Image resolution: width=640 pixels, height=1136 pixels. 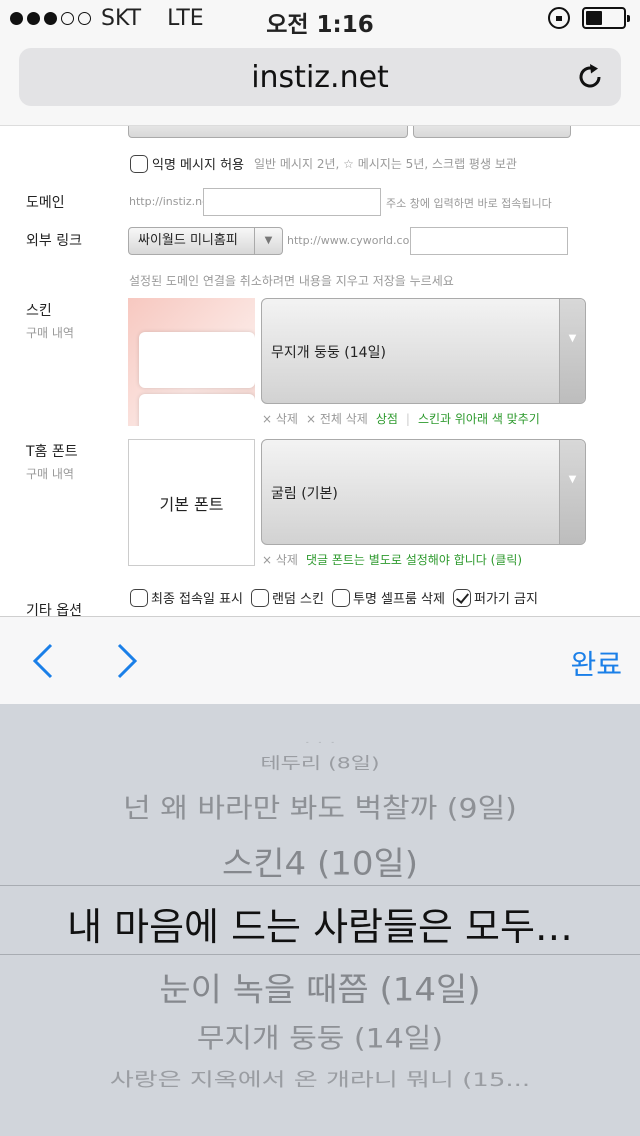 I want to click on domain-note: 주소 창에 입력하면 바로 접속됩니다, so click(x=469, y=203).